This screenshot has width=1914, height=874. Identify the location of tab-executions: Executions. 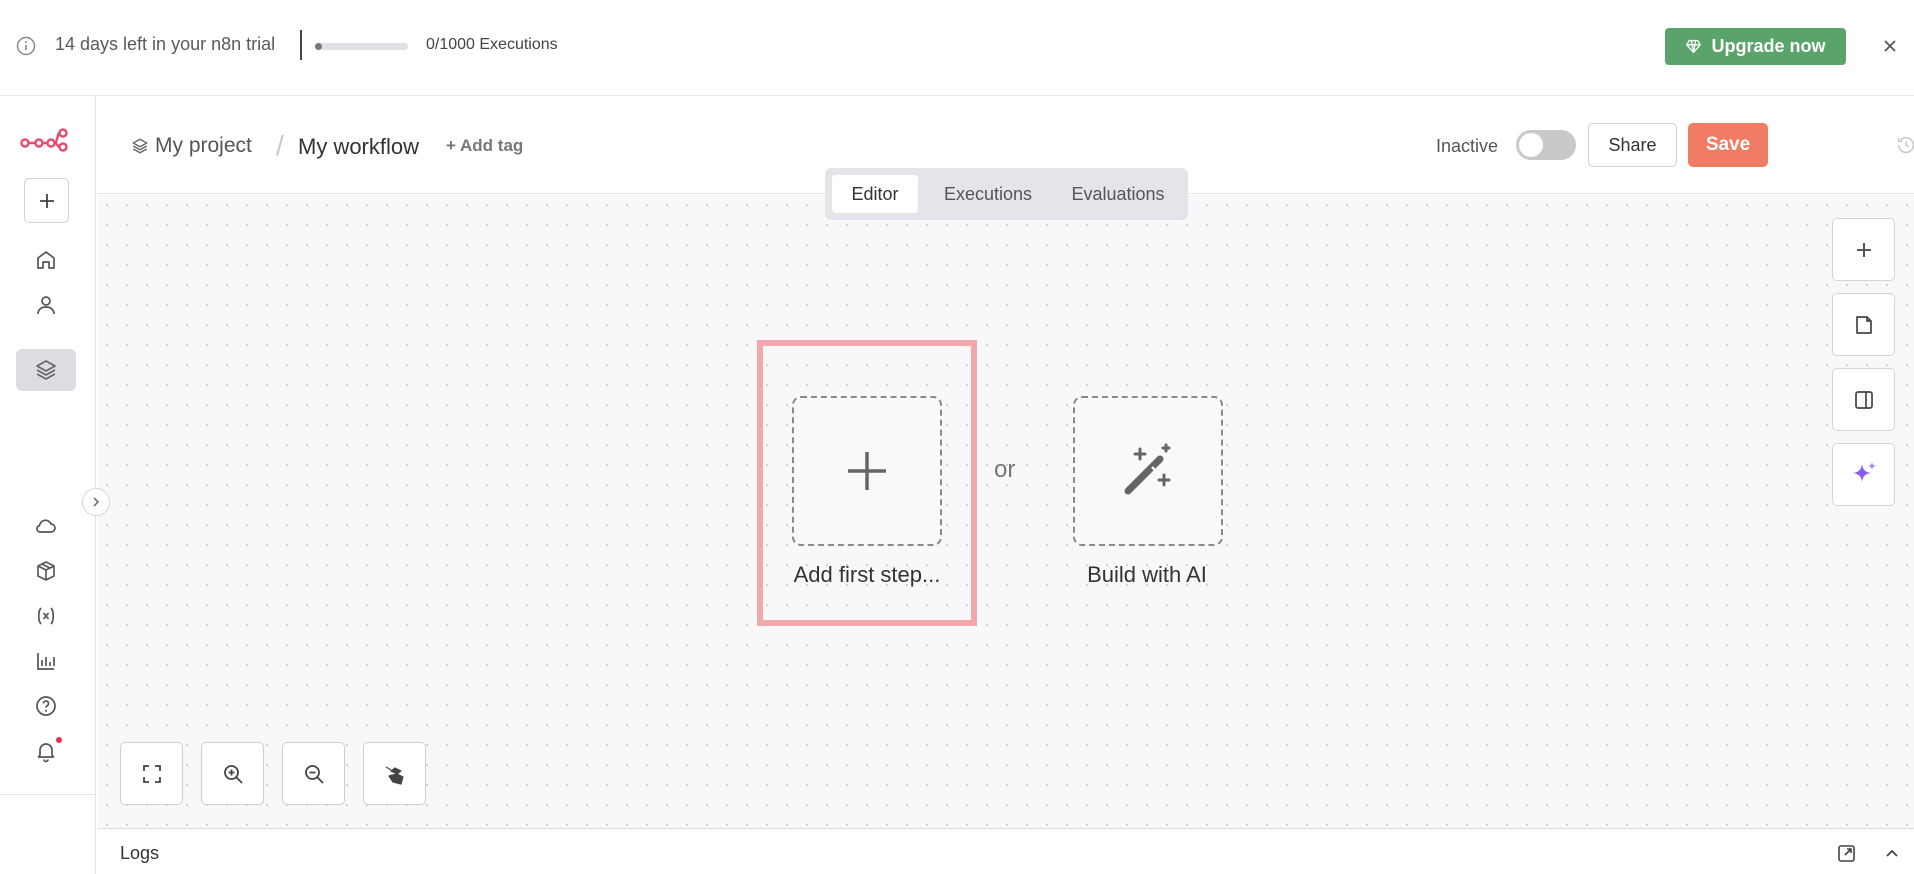
(988, 194).